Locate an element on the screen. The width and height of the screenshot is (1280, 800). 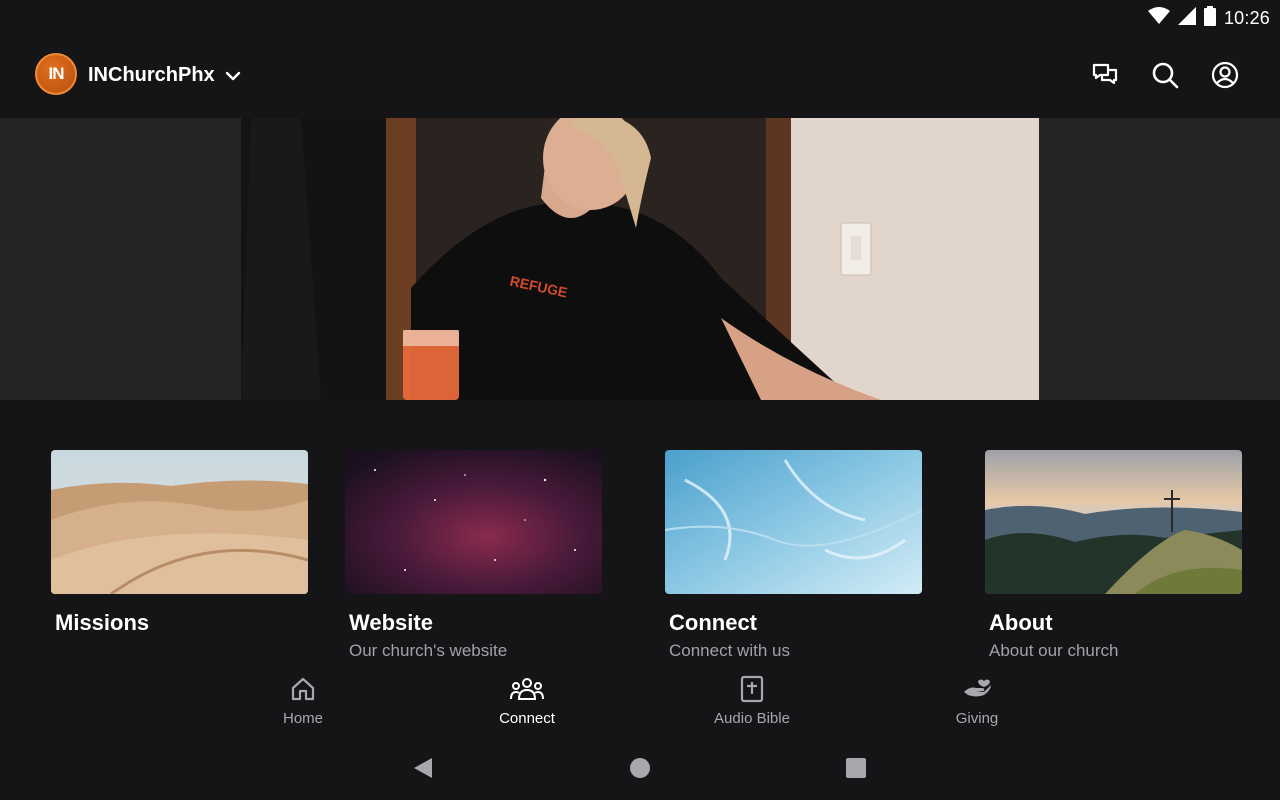
back-icon is located at coordinates (423, 768).